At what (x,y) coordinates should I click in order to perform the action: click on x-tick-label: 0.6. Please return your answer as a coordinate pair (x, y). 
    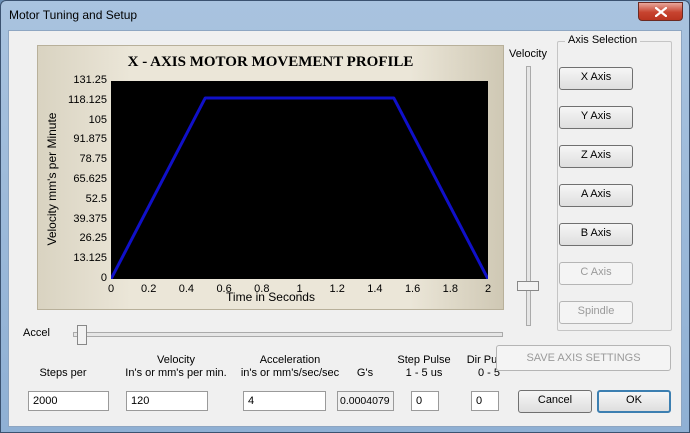
    Looking at the image, I should click on (224, 289).